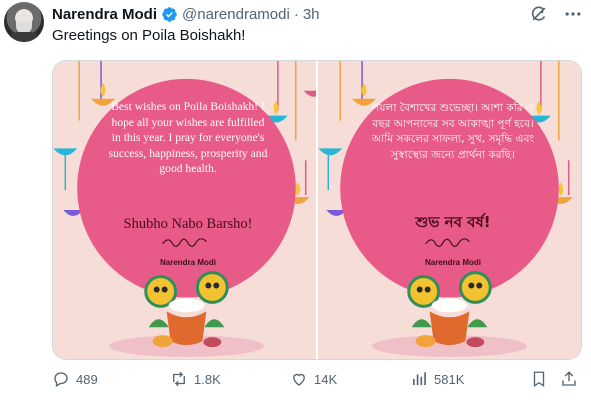 The image size is (591, 403). I want to click on views-icon, so click(419, 378).